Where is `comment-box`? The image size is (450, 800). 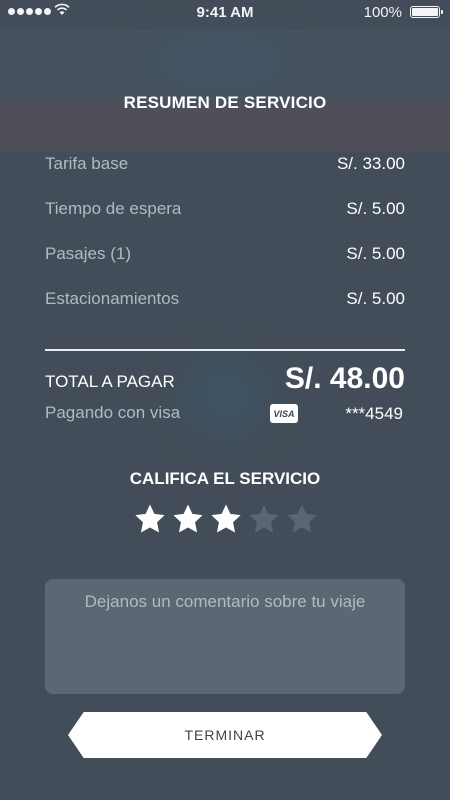 comment-box is located at coordinates (225, 636).